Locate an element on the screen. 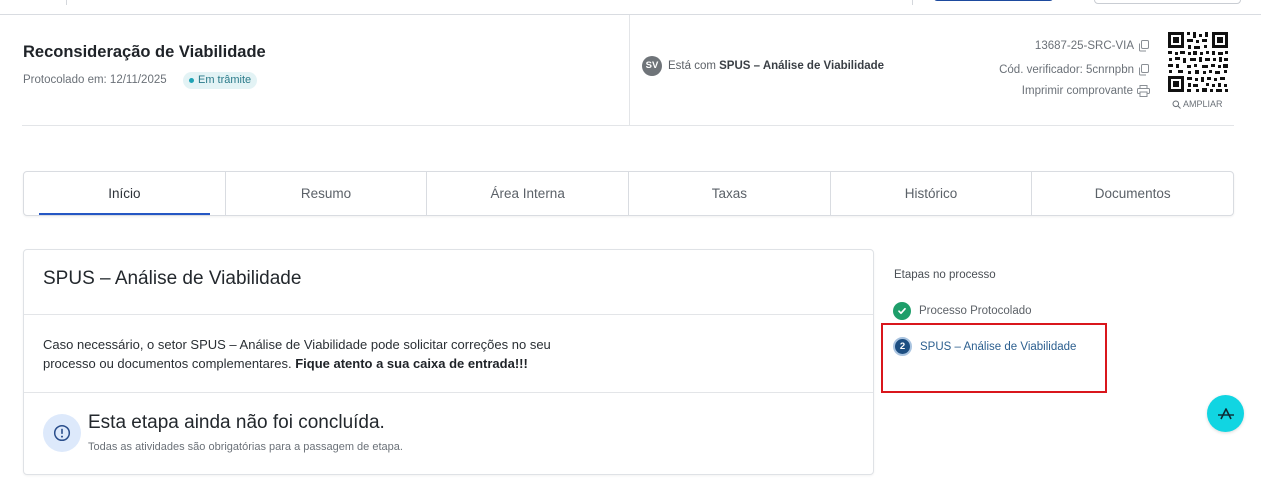 The width and height of the screenshot is (1261, 504). current-owner: Está com SPUS – Análise de Viabilidade is located at coordinates (776, 66).